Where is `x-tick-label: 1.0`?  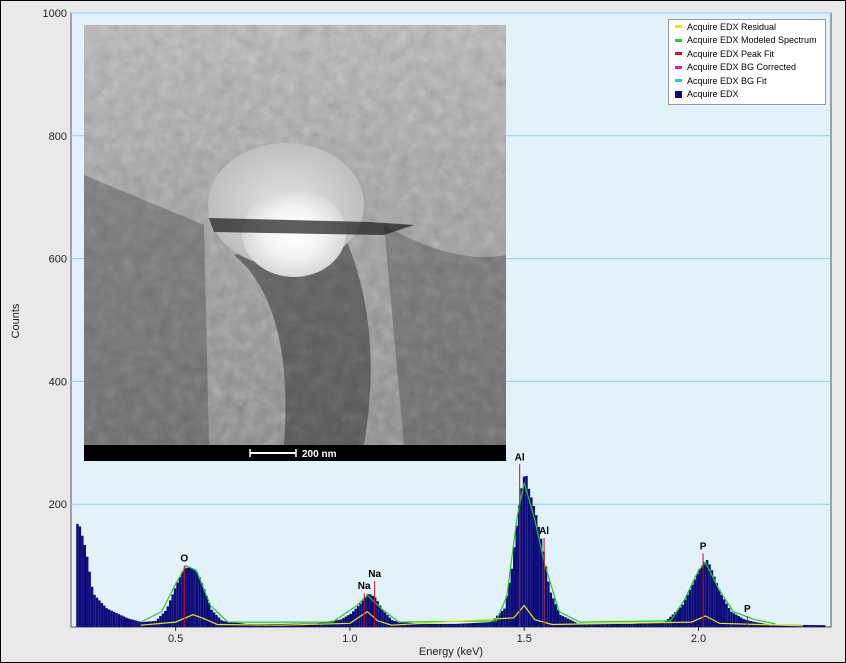
x-tick-label: 1.0 is located at coordinates (349, 639).